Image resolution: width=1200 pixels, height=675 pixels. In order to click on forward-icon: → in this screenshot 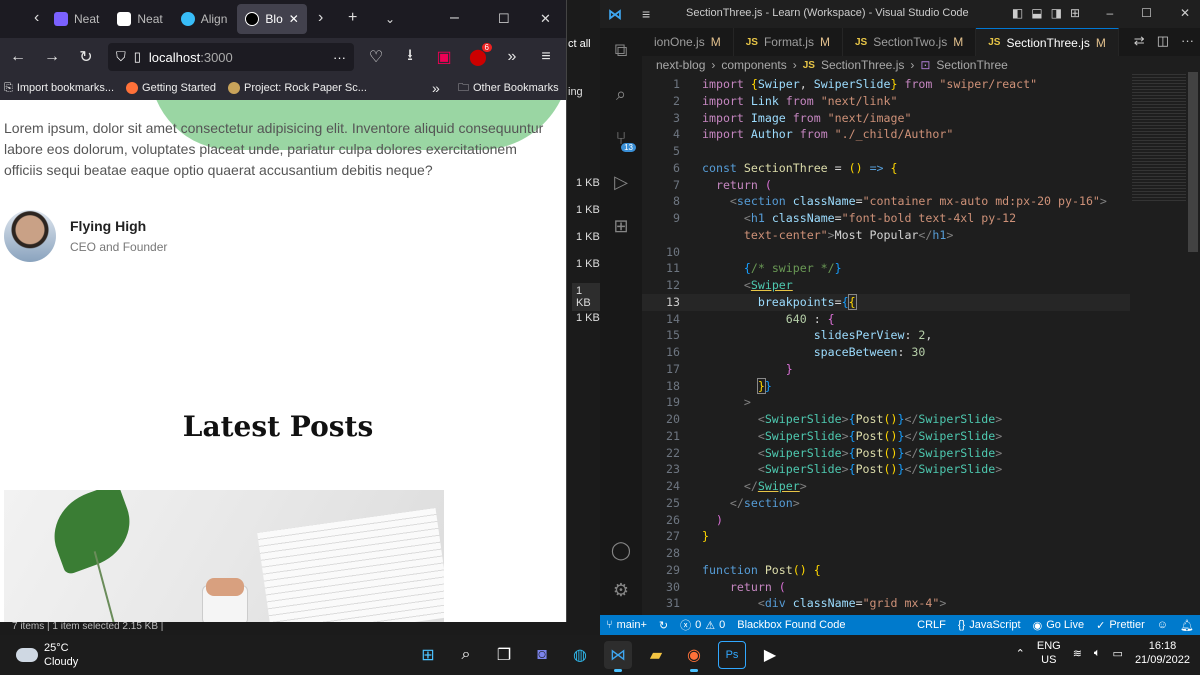, I will do `click(52, 57)`.